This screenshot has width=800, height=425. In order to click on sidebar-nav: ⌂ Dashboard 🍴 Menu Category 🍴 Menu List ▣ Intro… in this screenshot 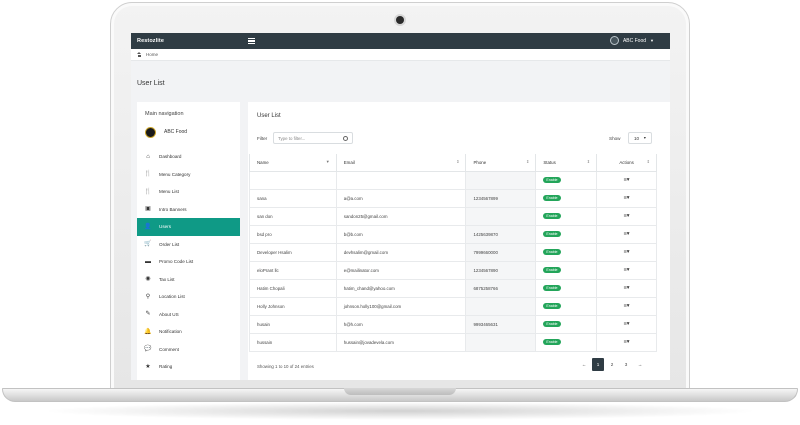, I will do `click(188, 262)`.